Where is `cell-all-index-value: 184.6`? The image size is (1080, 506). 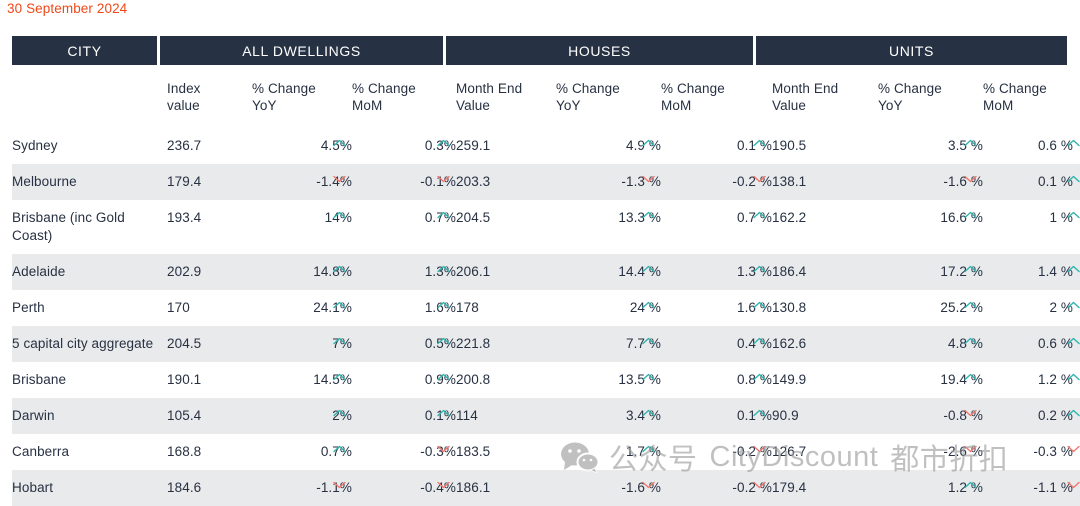
cell-all-index-value: 184.6 is located at coordinates (209, 488).